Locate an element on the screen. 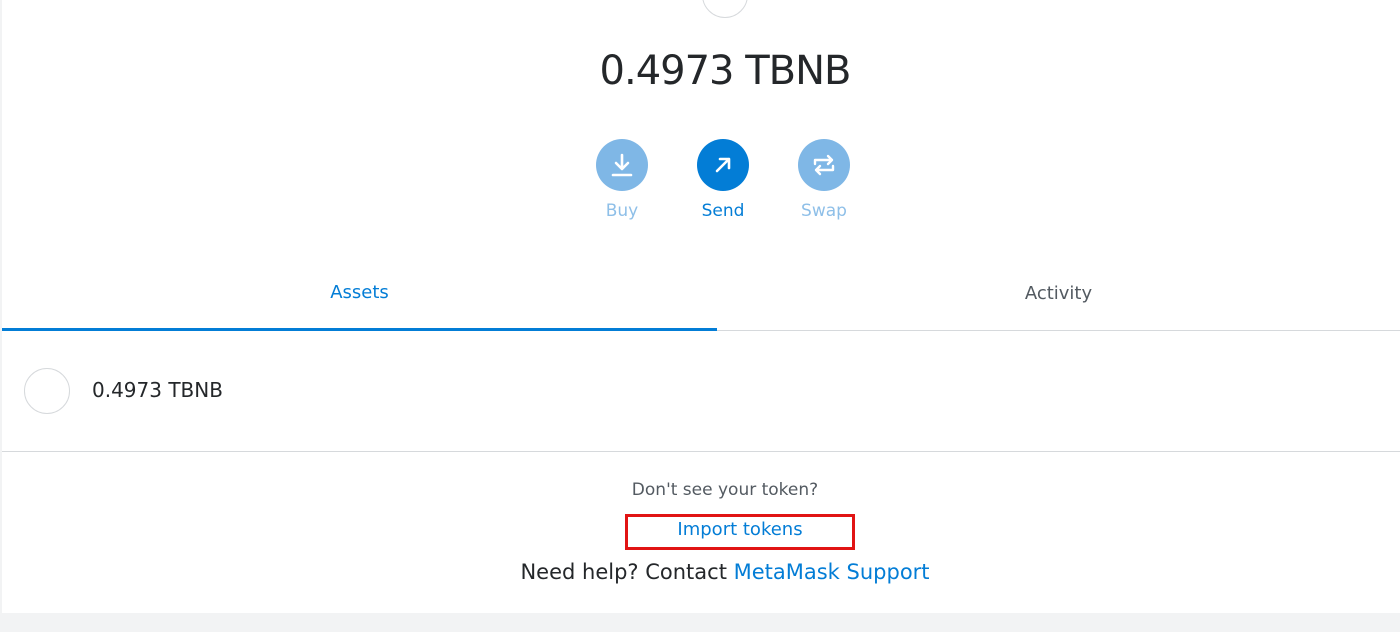 This screenshot has width=1400, height=632. need-help-prefix: Need help? Contact is located at coordinates (627, 572).